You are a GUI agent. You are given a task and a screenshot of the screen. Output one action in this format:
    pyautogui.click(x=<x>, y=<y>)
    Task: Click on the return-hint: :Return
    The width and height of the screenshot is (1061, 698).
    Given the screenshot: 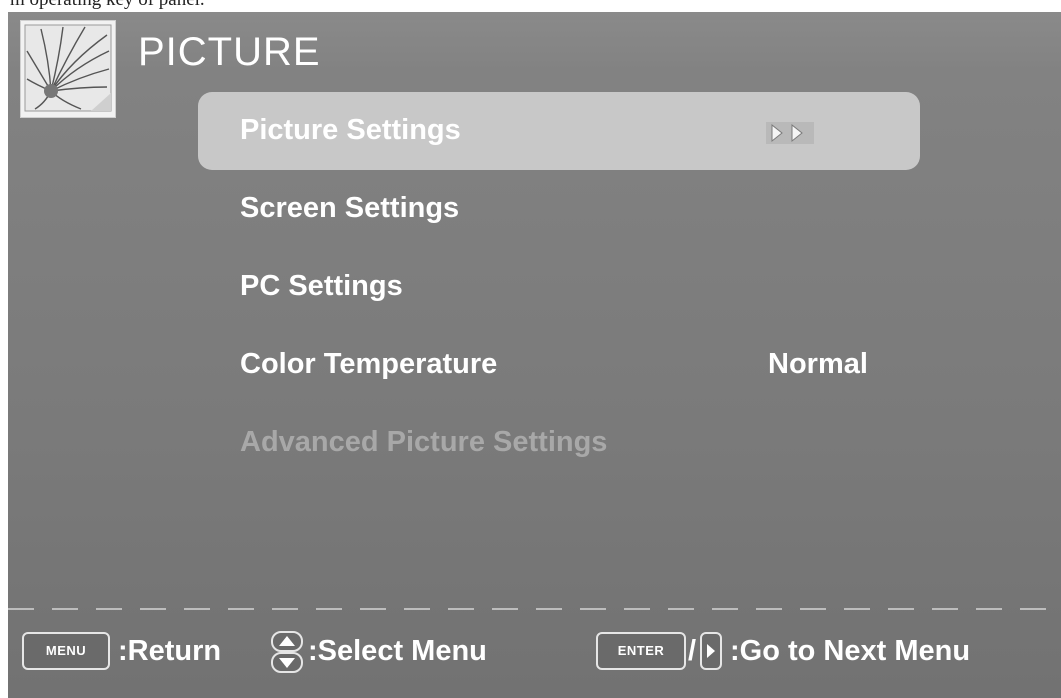 What is the action you would take?
    pyautogui.click(x=170, y=651)
    